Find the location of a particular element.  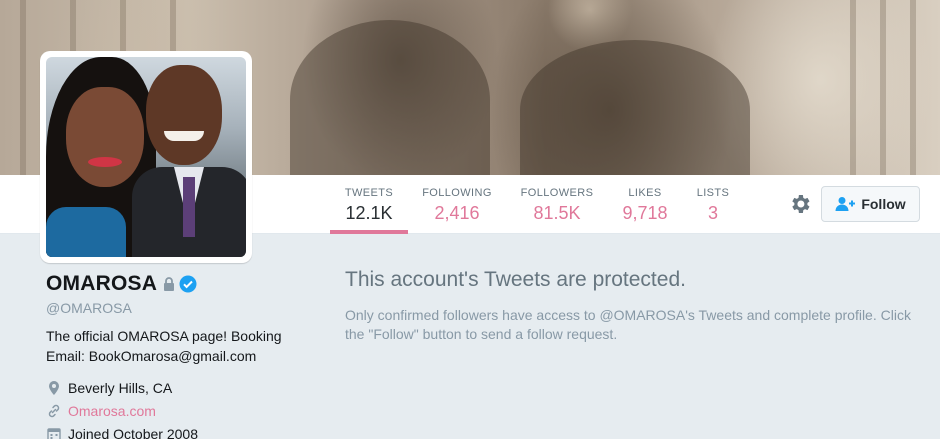

profile-handle: @OMAROSA is located at coordinates (176, 308).